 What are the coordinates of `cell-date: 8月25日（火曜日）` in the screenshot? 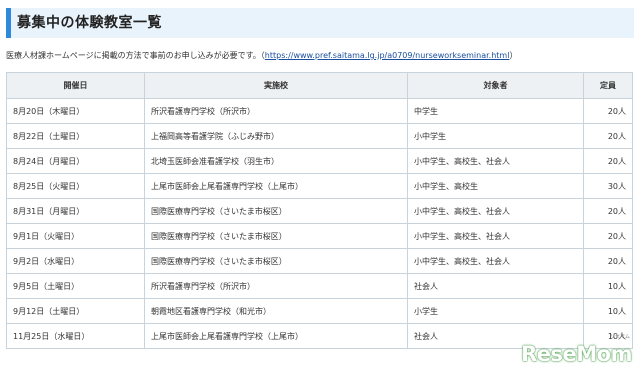 It's located at (75, 186).